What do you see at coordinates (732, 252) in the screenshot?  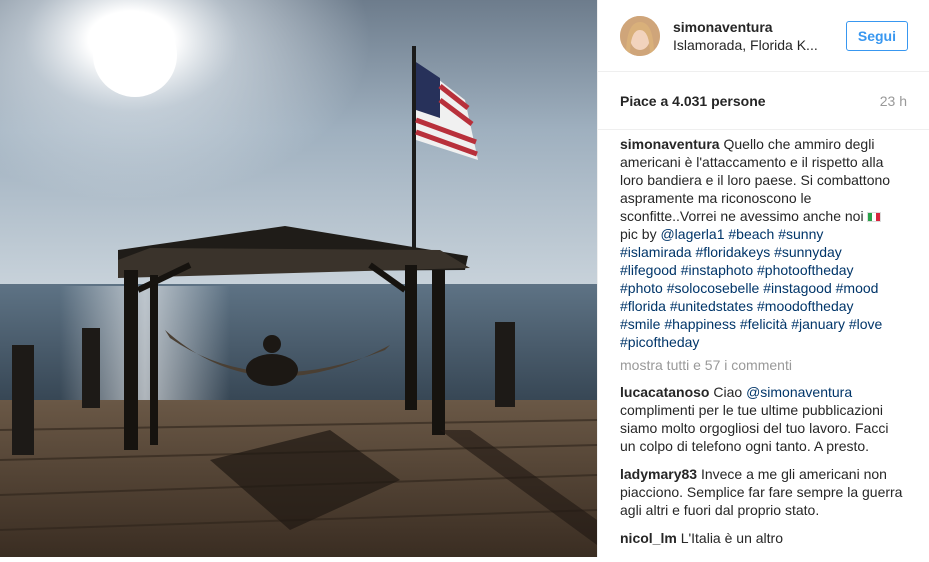 I see `hashtag: #floridakeys` at bounding box center [732, 252].